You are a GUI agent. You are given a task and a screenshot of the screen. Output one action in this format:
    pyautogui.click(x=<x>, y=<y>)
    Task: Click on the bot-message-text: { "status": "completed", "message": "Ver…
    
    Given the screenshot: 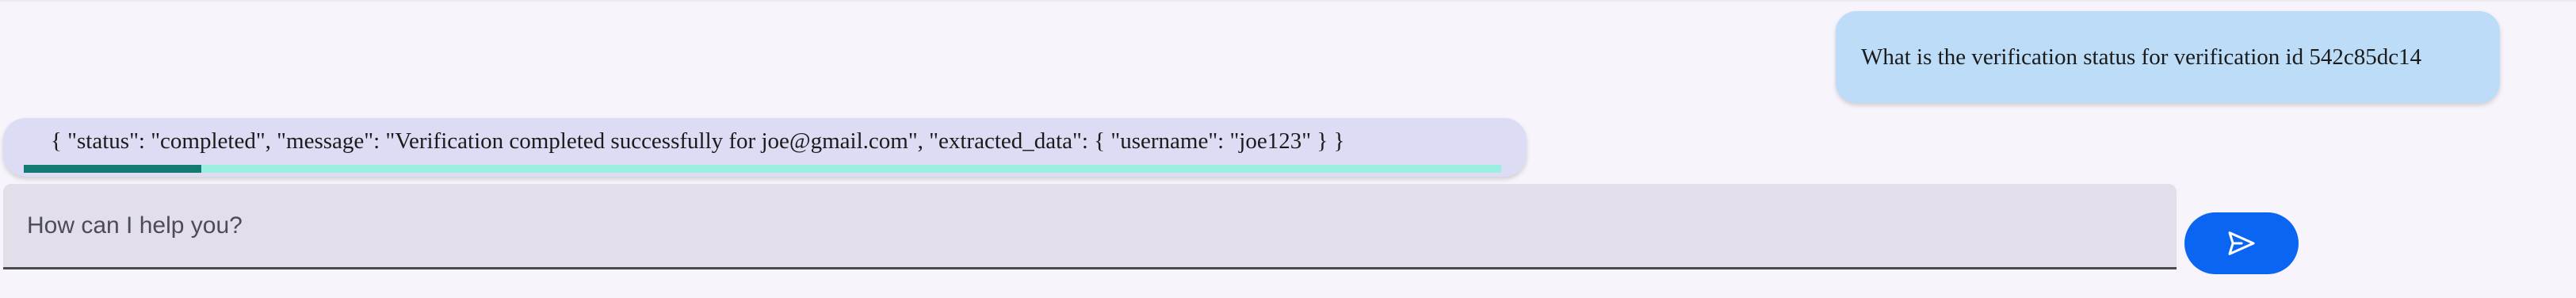 What is the action you would take?
    pyautogui.click(x=698, y=141)
    